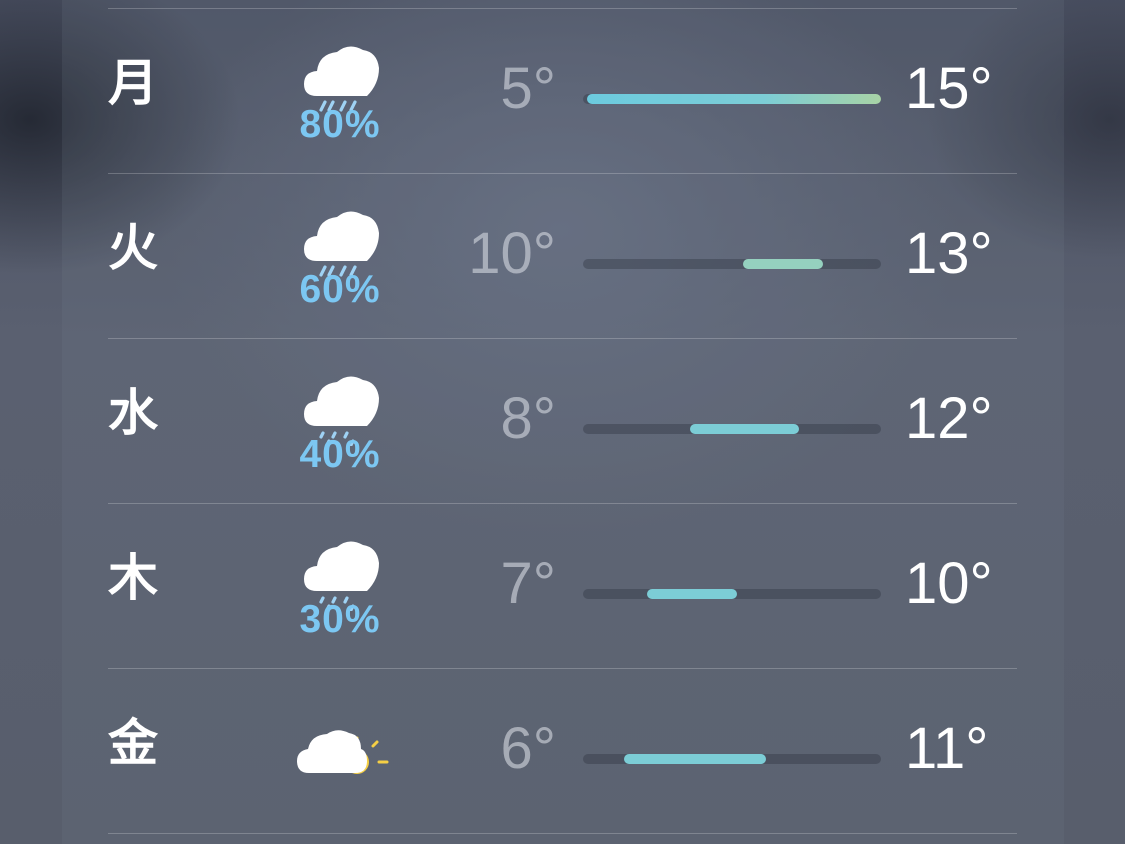  What do you see at coordinates (528, 418) in the screenshot?
I see `low-temp: 8°` at bounding box center [528, 418].